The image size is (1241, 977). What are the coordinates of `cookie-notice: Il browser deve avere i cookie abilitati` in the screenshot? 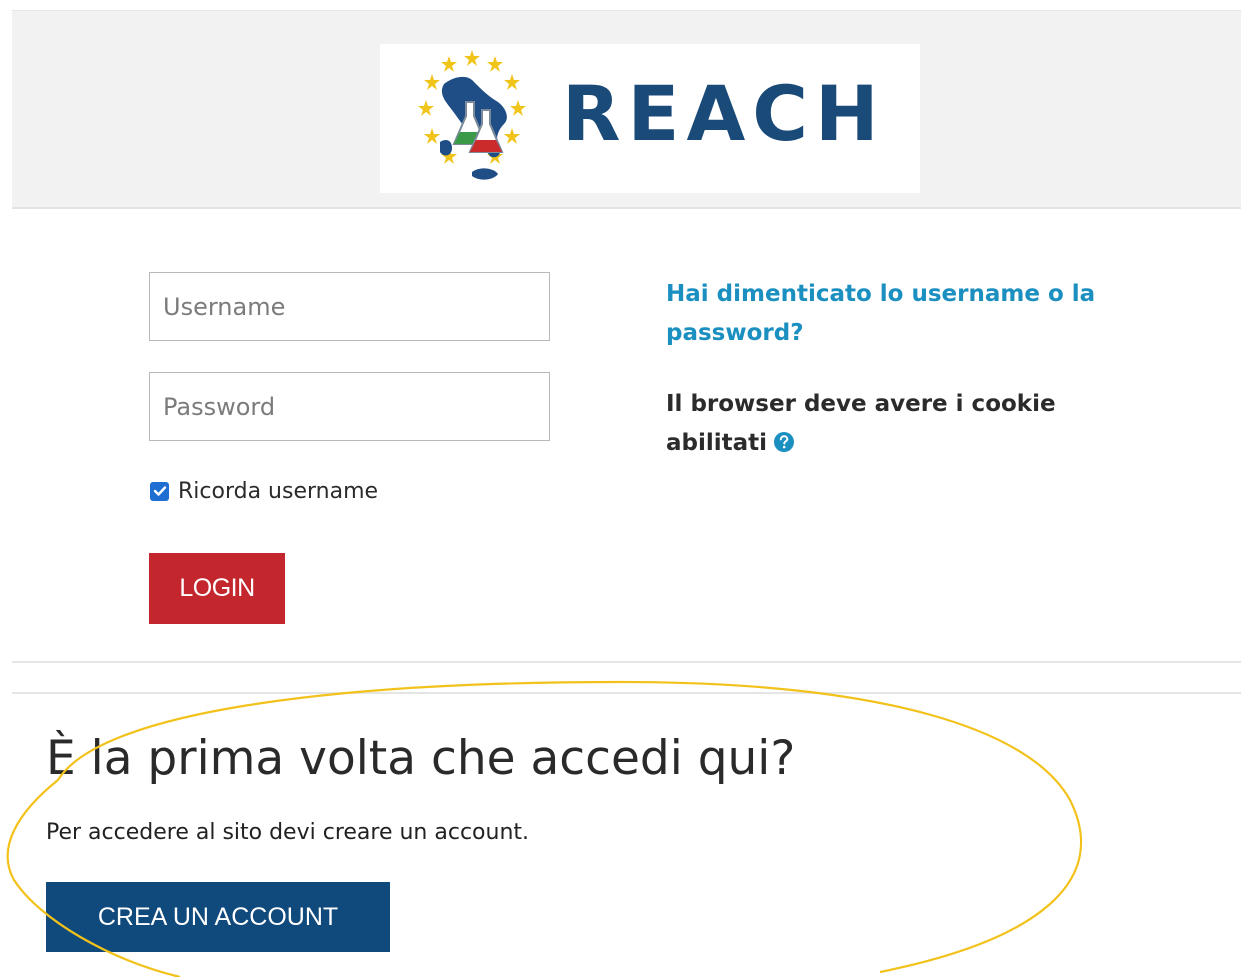 It's located at (891, 424).